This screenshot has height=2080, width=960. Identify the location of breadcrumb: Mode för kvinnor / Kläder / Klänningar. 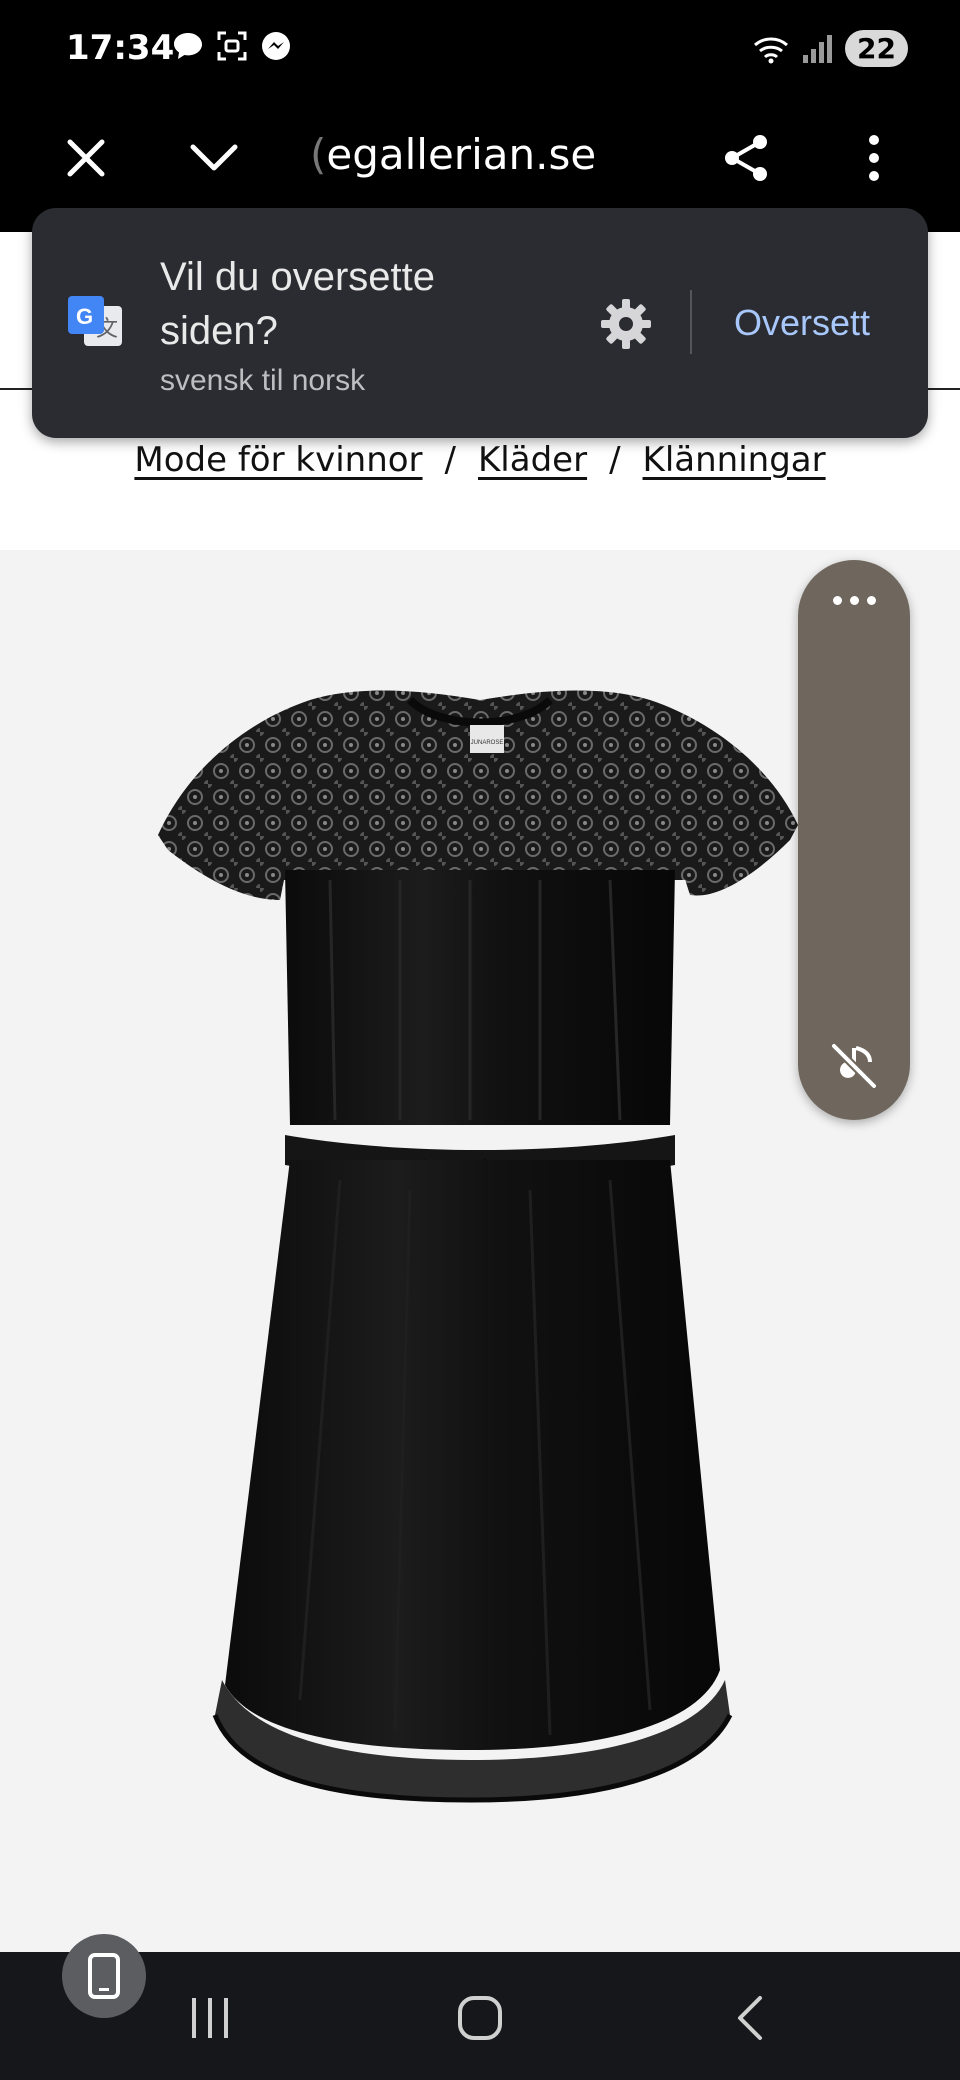
(480, 460).